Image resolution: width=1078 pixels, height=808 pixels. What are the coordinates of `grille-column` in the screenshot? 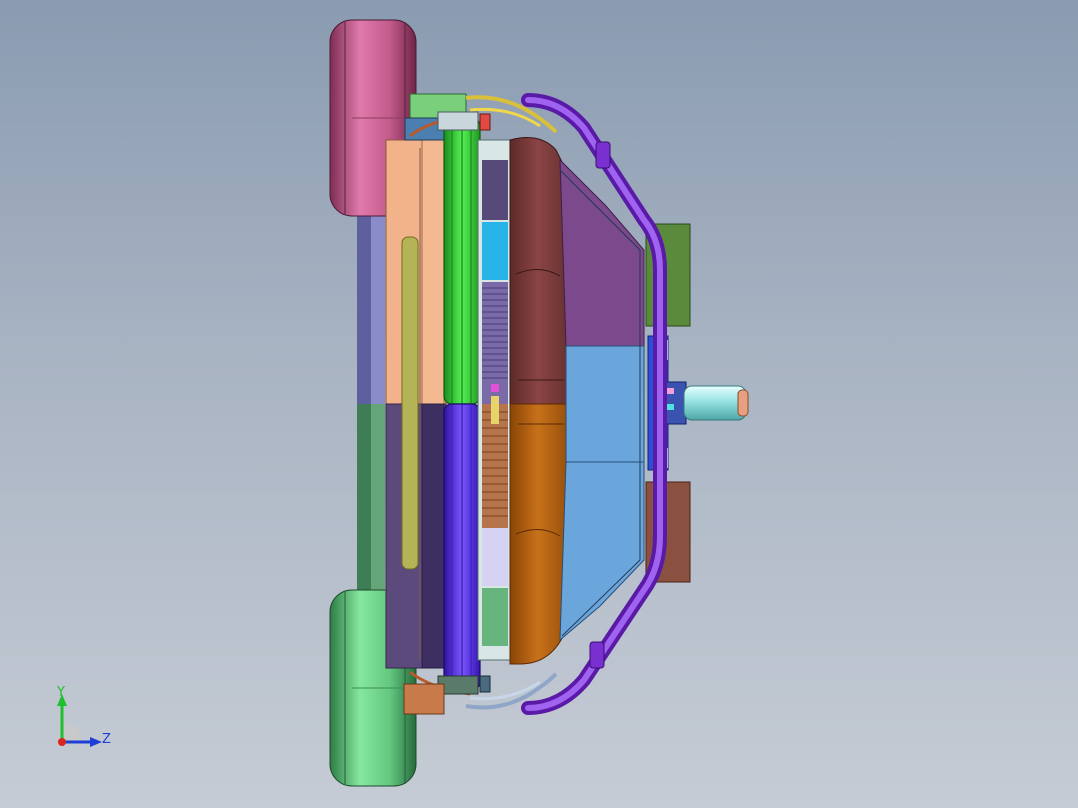 It's located at (496, 400).